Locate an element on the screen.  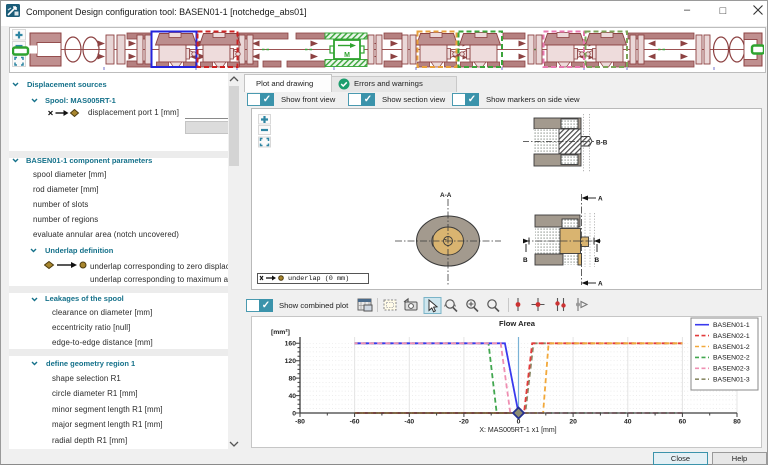
svg-text: -40 is located at coordinates (409, 422).